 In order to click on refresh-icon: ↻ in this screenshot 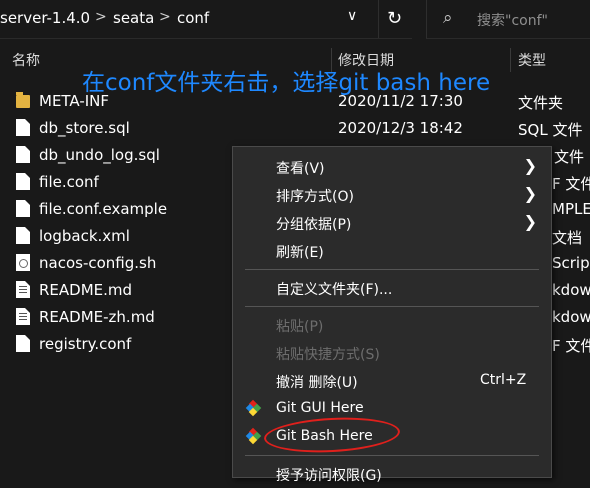, I will do `click(395, 18)`.